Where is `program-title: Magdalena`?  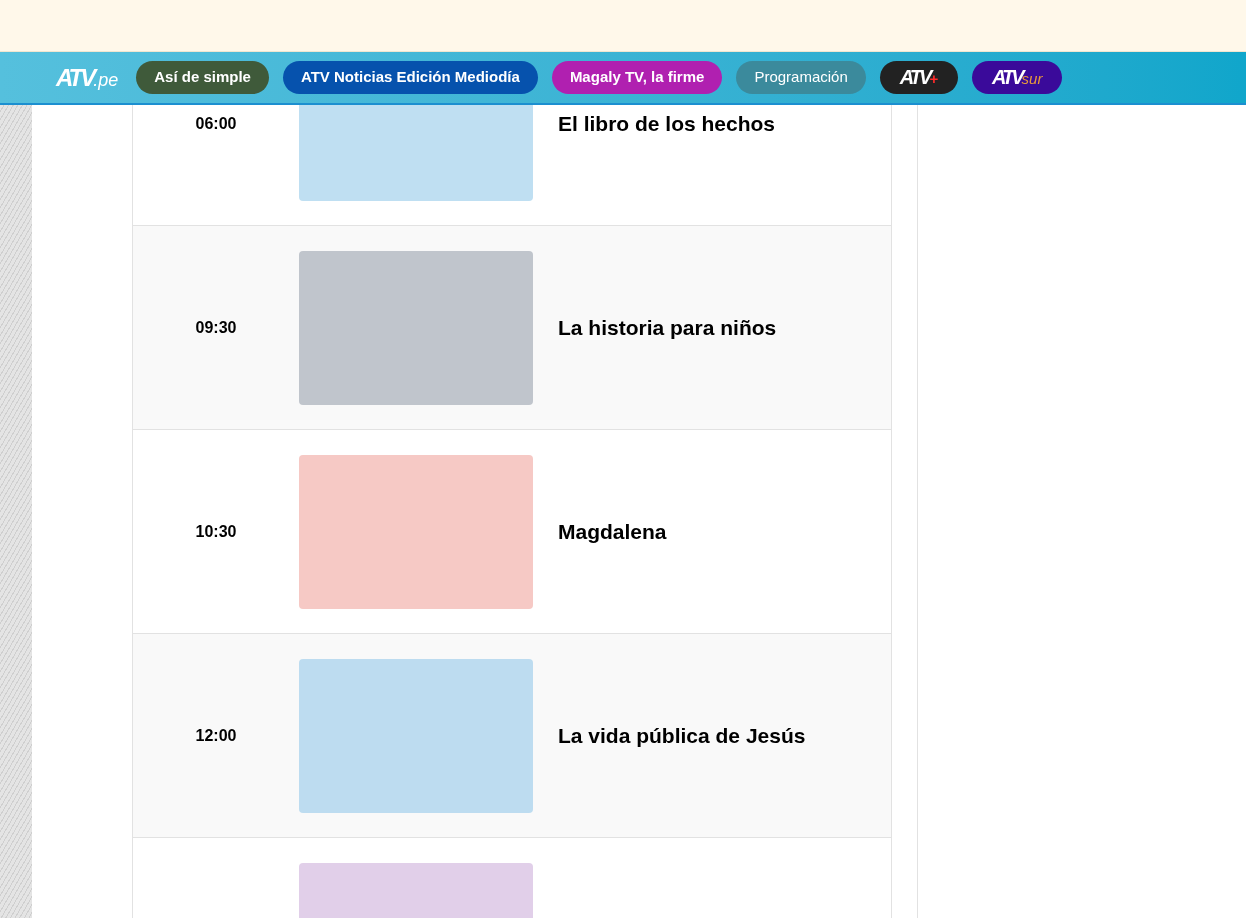
program-title: Magdalena is located at coordinates (612, 531).